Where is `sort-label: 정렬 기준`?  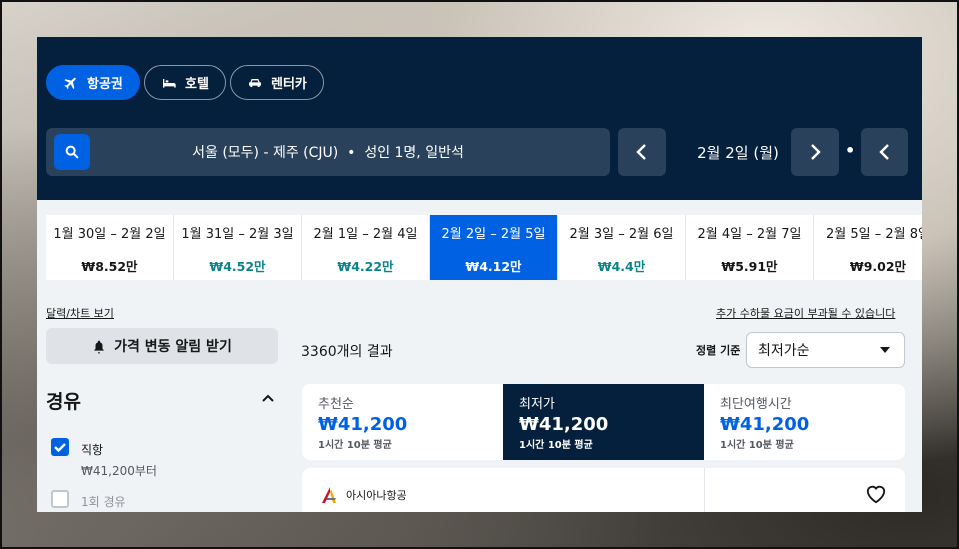 sort-label: 정렬 기준 is located at coordinates (718, 350).